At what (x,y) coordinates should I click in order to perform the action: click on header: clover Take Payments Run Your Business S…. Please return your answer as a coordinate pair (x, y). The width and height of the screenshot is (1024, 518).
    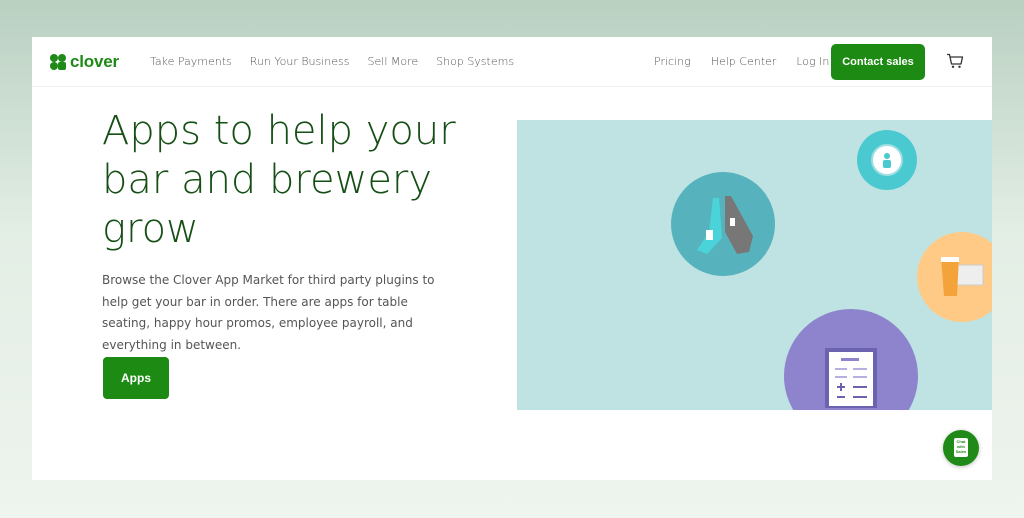
    Looking at the image, I should click on (512, 62).